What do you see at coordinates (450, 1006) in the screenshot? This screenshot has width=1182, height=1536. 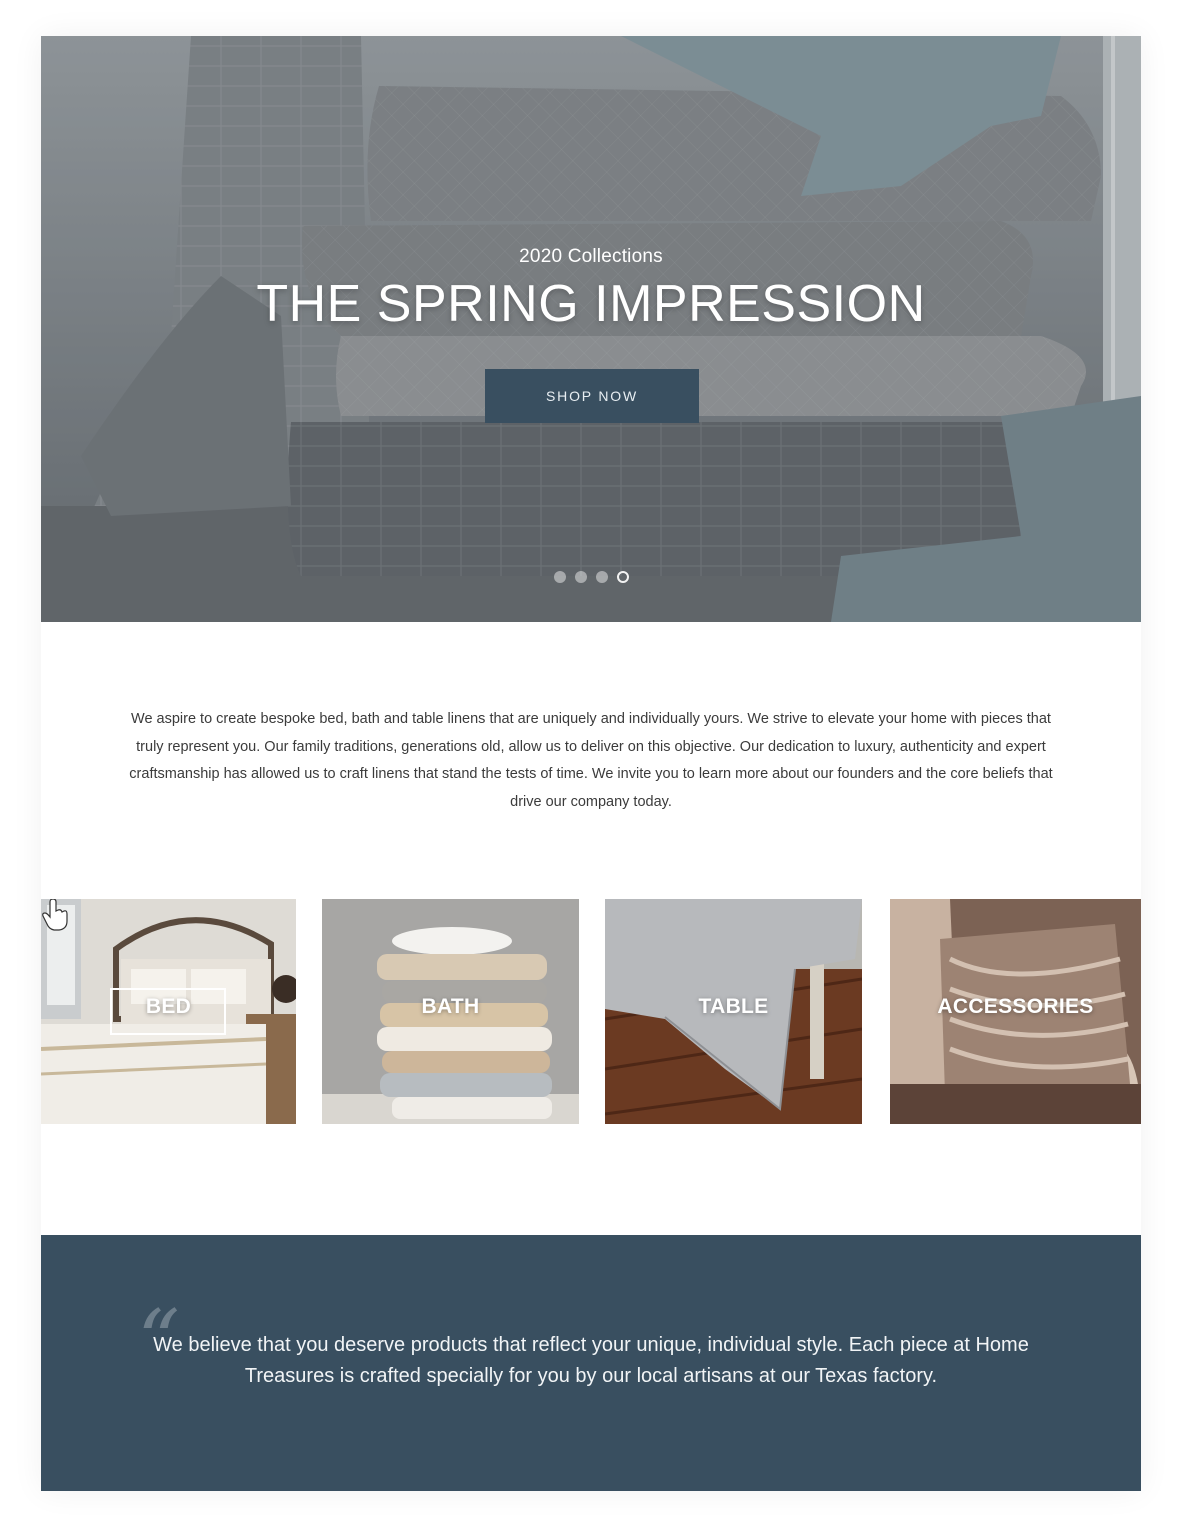 I see `category-label-bath: BATH` at bounding box center [450, 1006].